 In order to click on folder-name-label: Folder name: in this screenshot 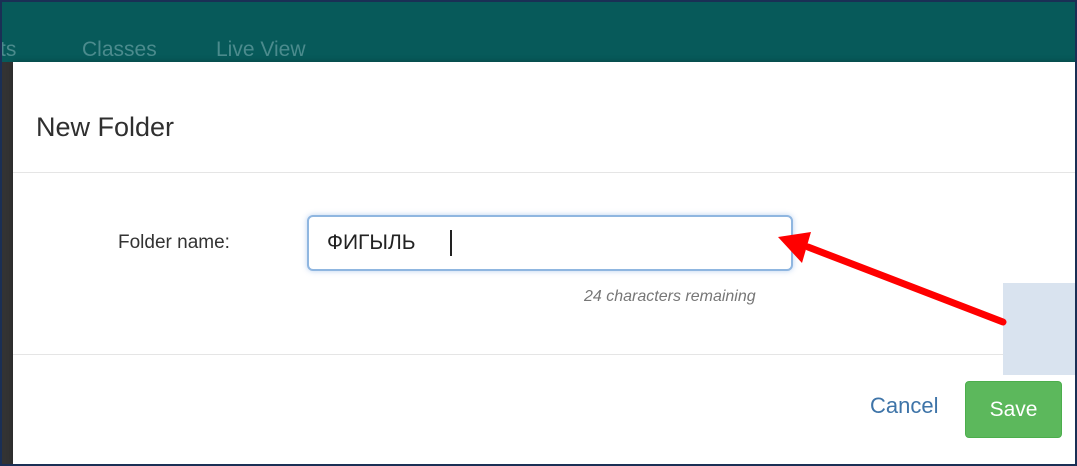, I will do `click(174, 242)`.